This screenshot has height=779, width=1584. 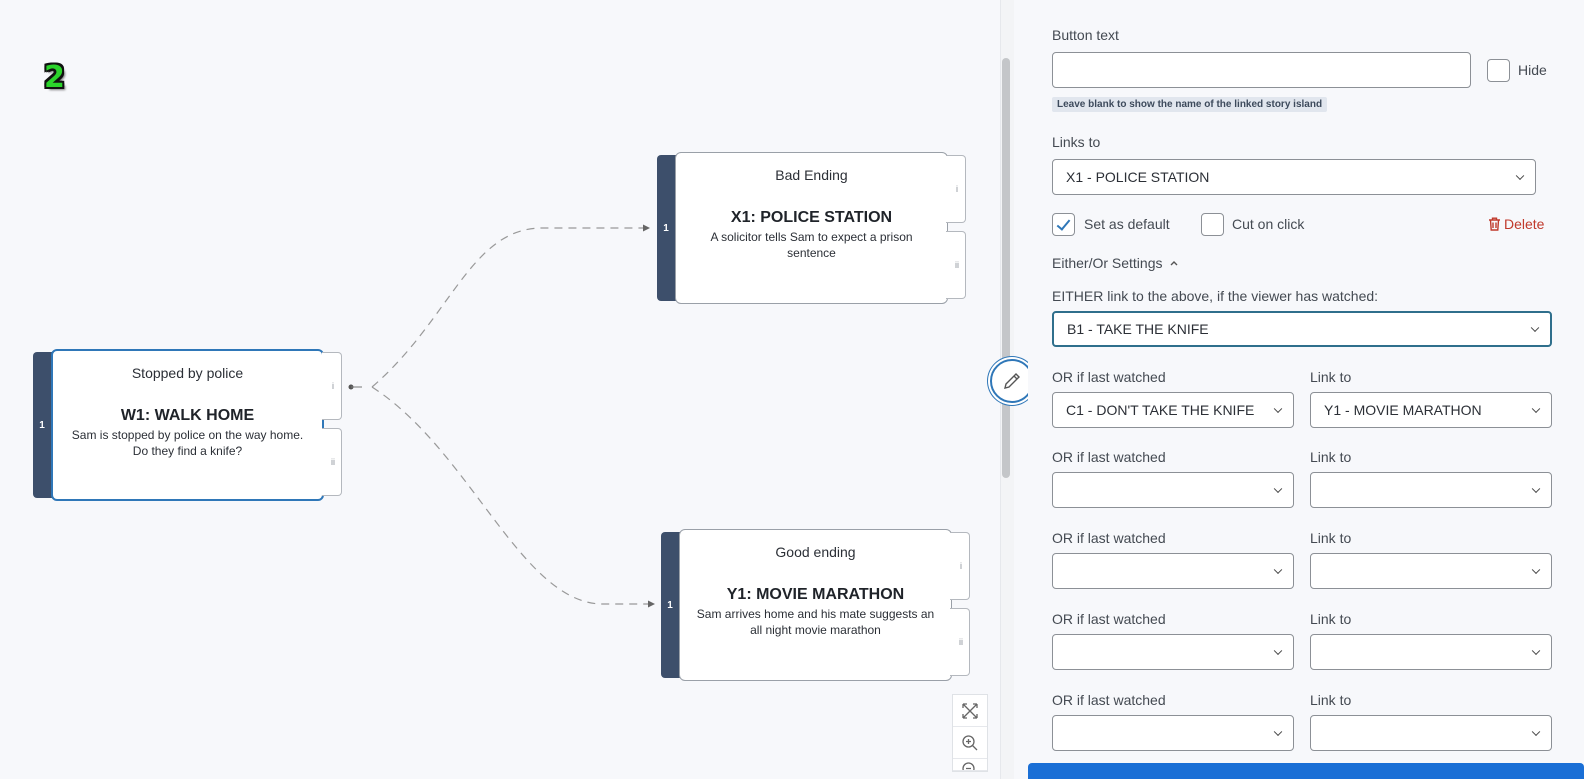 What do you see at coordinates (1107, 263) in the screenshot?
I see `either-or-label: Either/Or Settings` at bounding box center [1107, 263].